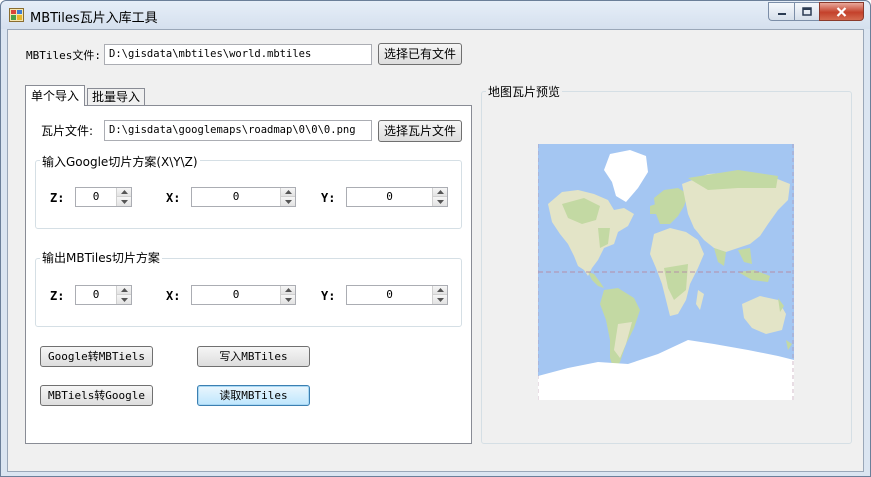 This screenshot has height=477, width=871. I want to click on minimize-button, so click(781, 11).